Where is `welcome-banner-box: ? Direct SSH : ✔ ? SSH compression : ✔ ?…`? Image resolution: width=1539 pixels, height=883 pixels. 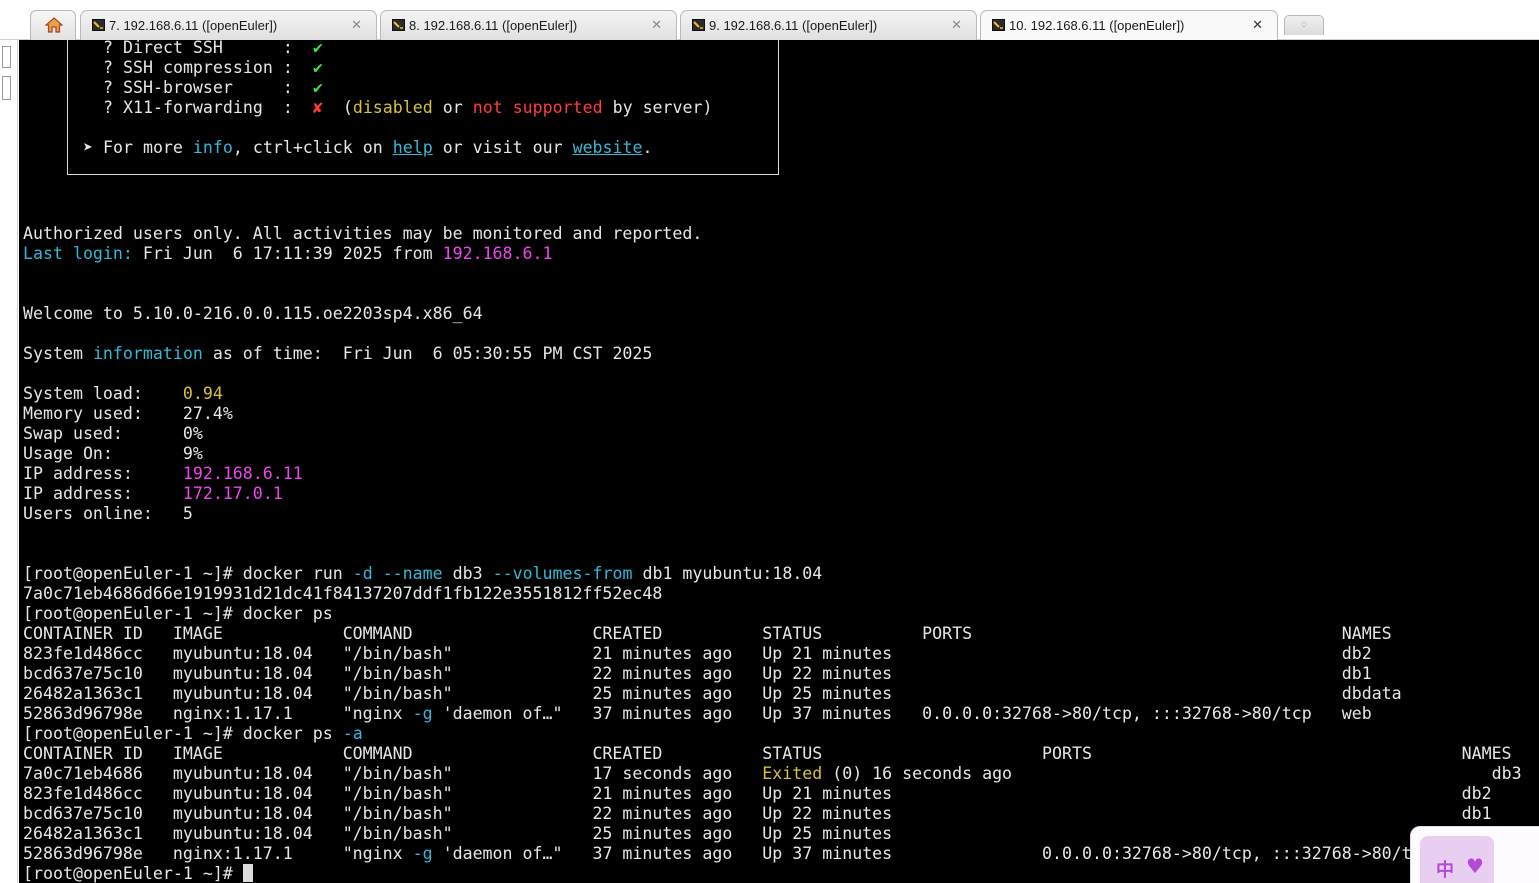 welcome-banner-box: ? Direct SSH : ✔ ? SSH compression : ✔ ?… is located at coordinates (423, 107).